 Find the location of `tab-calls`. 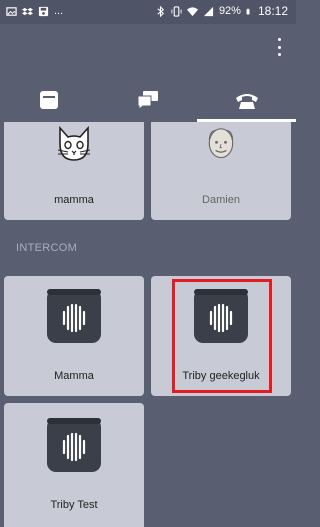

tab-calls is located at coordinates (246, 100).